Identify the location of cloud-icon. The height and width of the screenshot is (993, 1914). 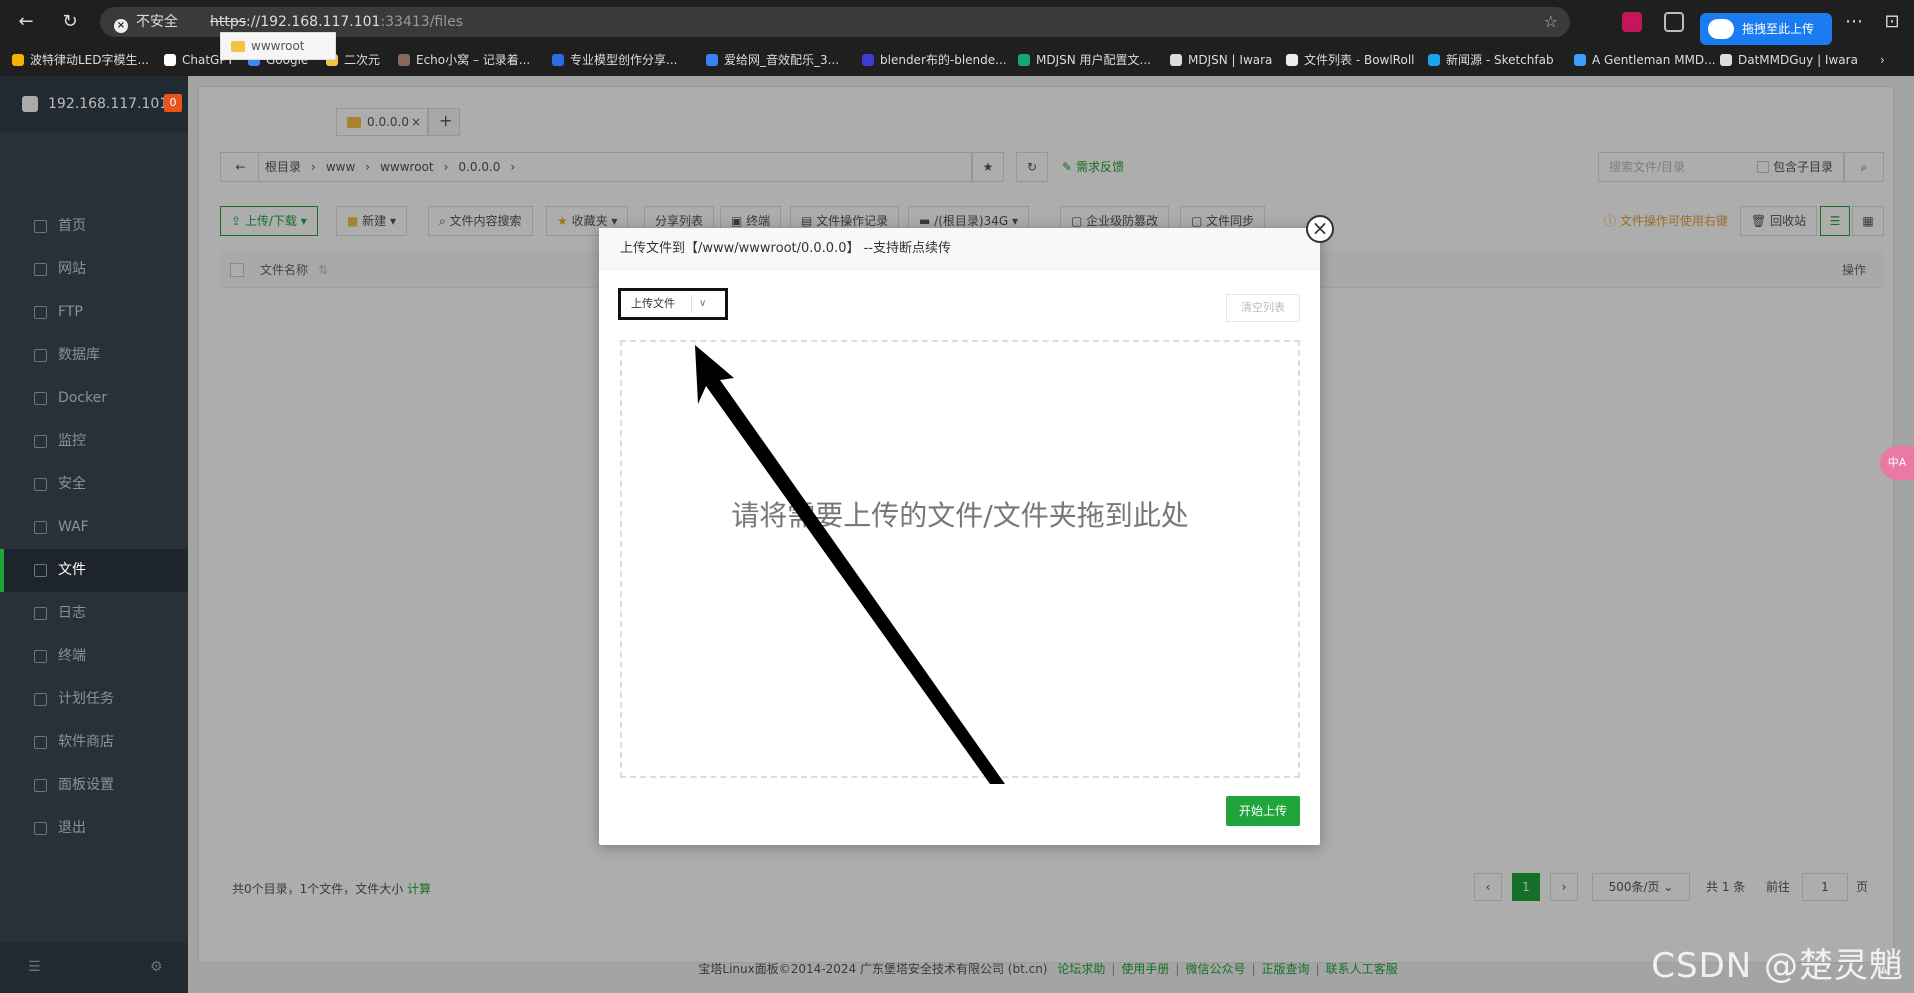
(1721, 29).